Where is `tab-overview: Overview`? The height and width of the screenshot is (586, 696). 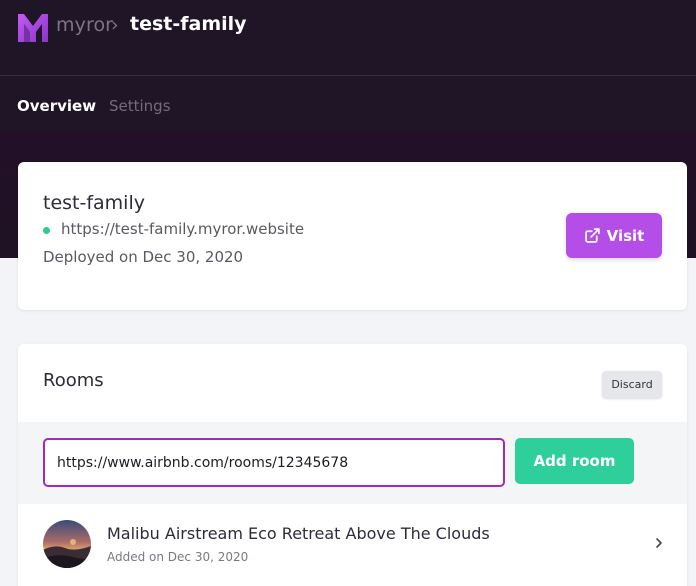 tab-overview: Overview is located at coordinates (56, 106).